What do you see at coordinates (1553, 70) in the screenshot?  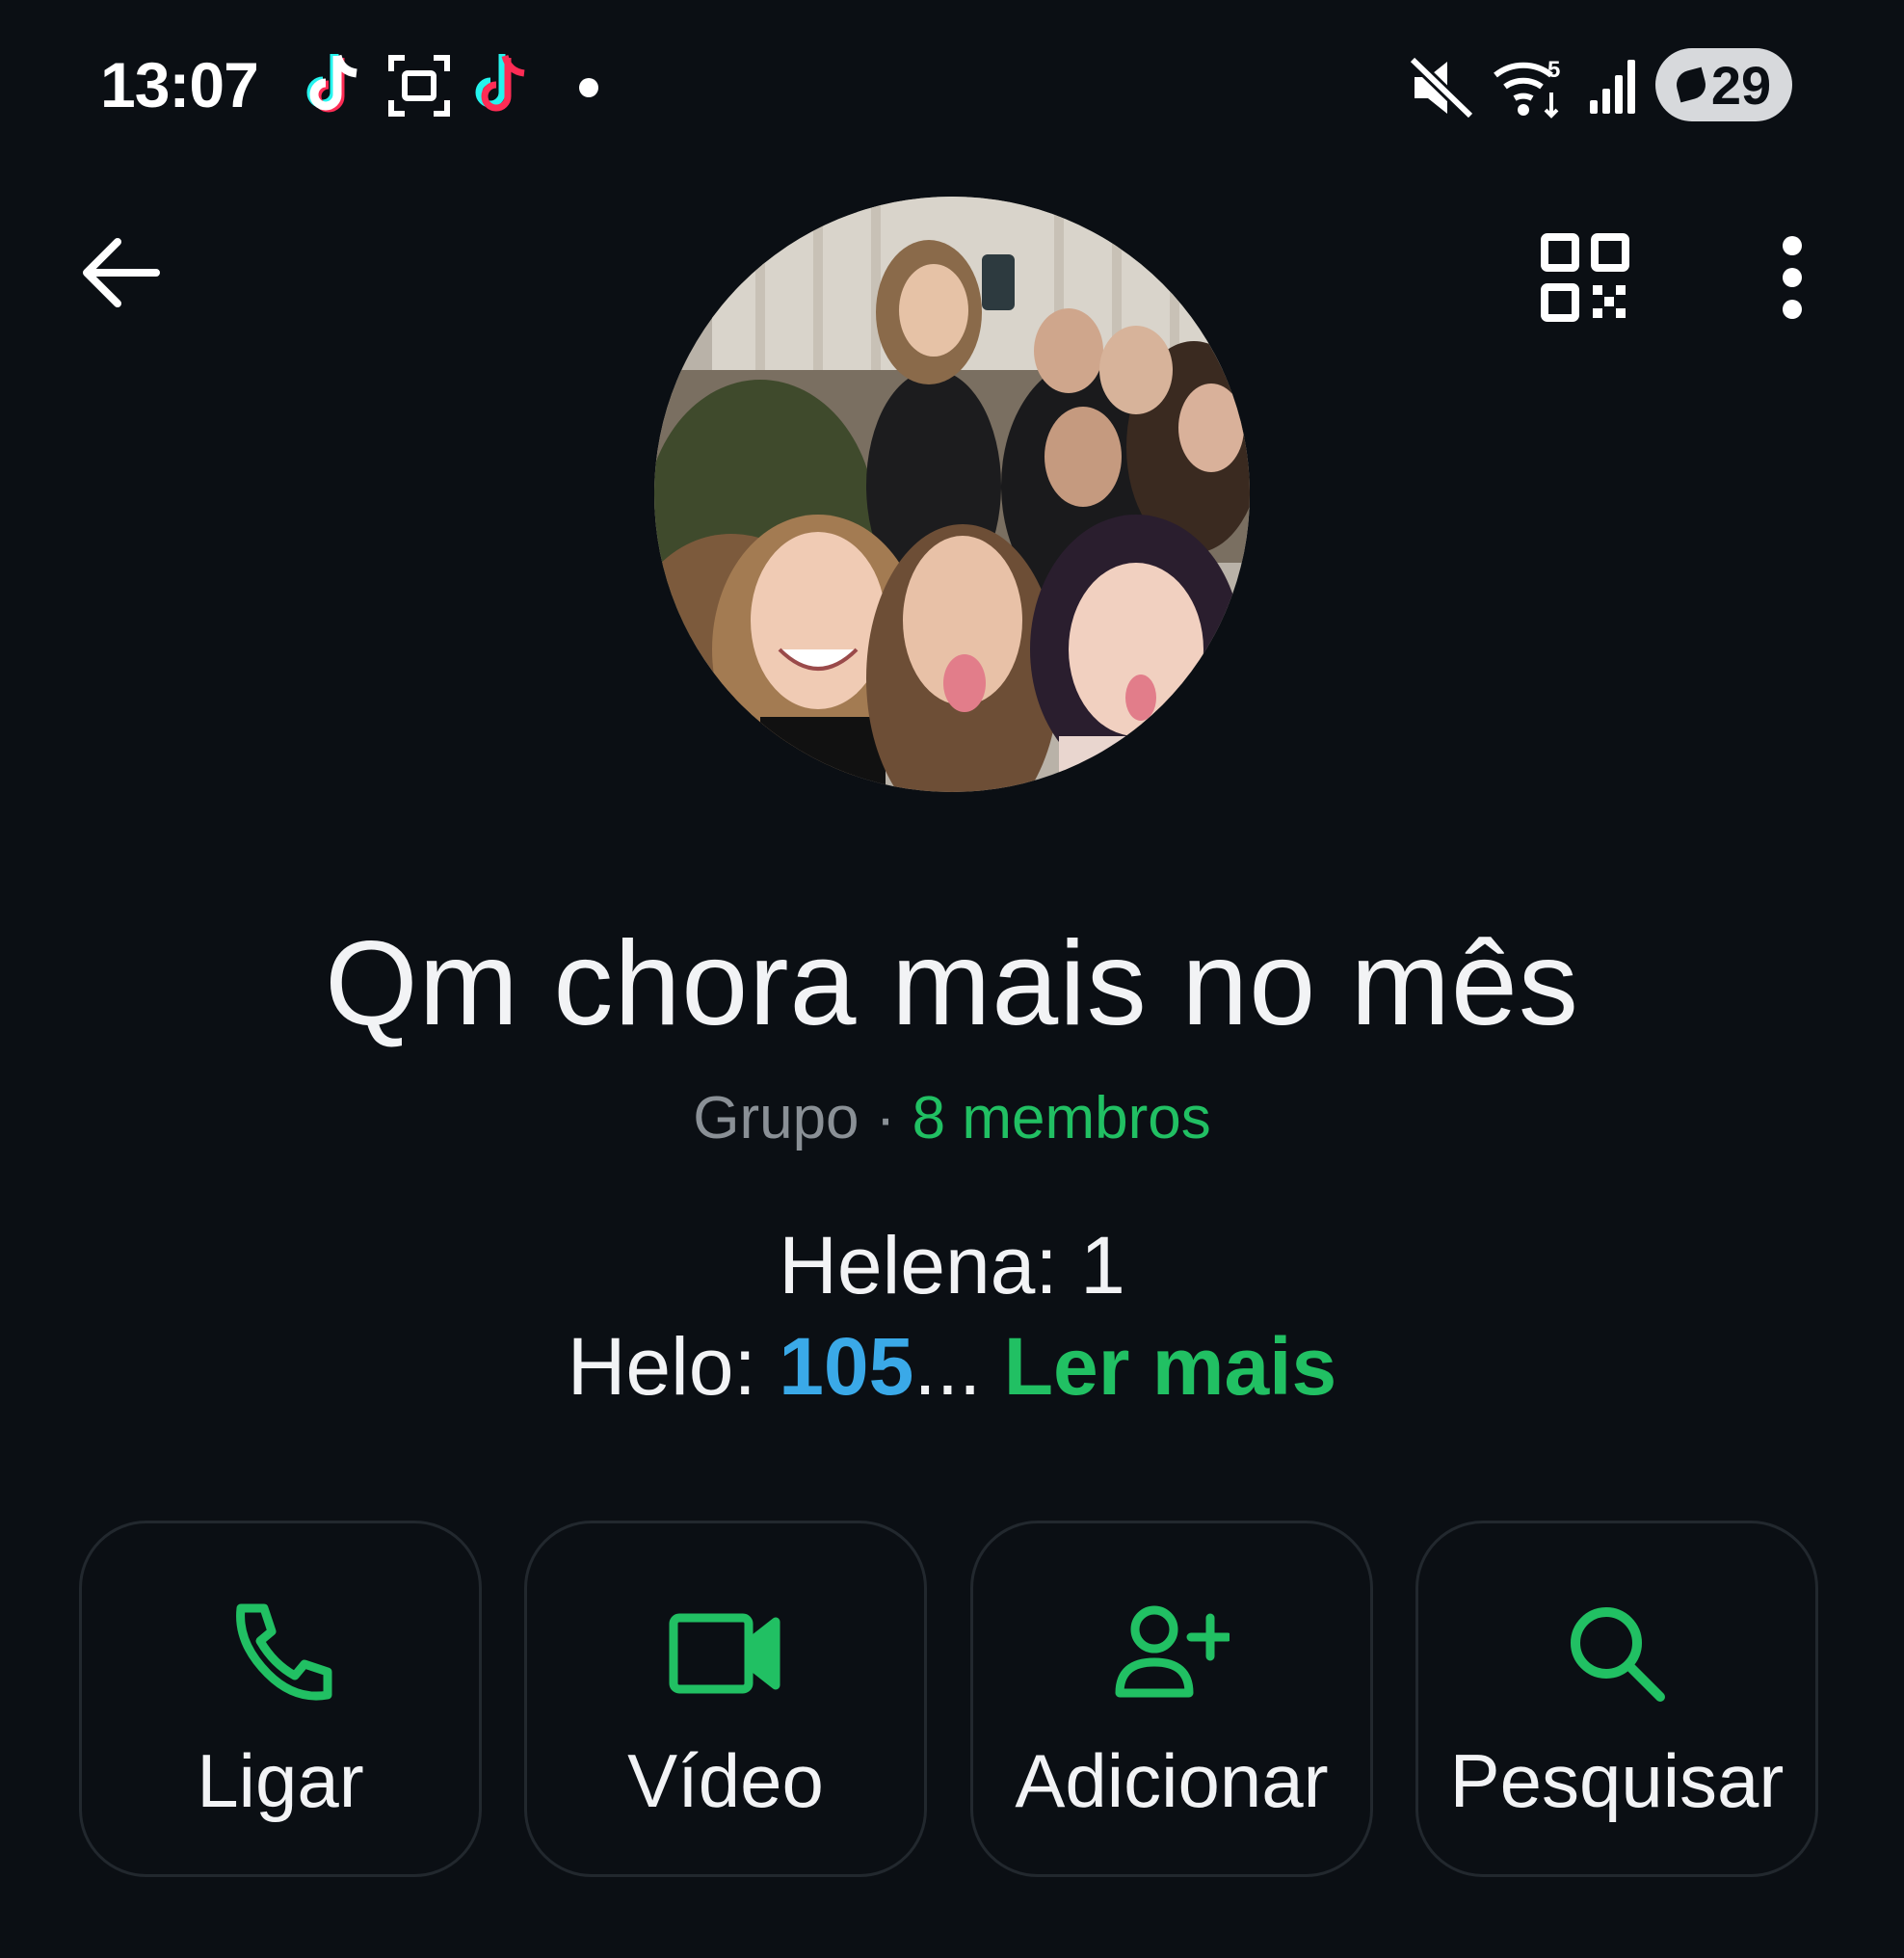 I see `svg-text: 5` at bounding box center [1553, 70].